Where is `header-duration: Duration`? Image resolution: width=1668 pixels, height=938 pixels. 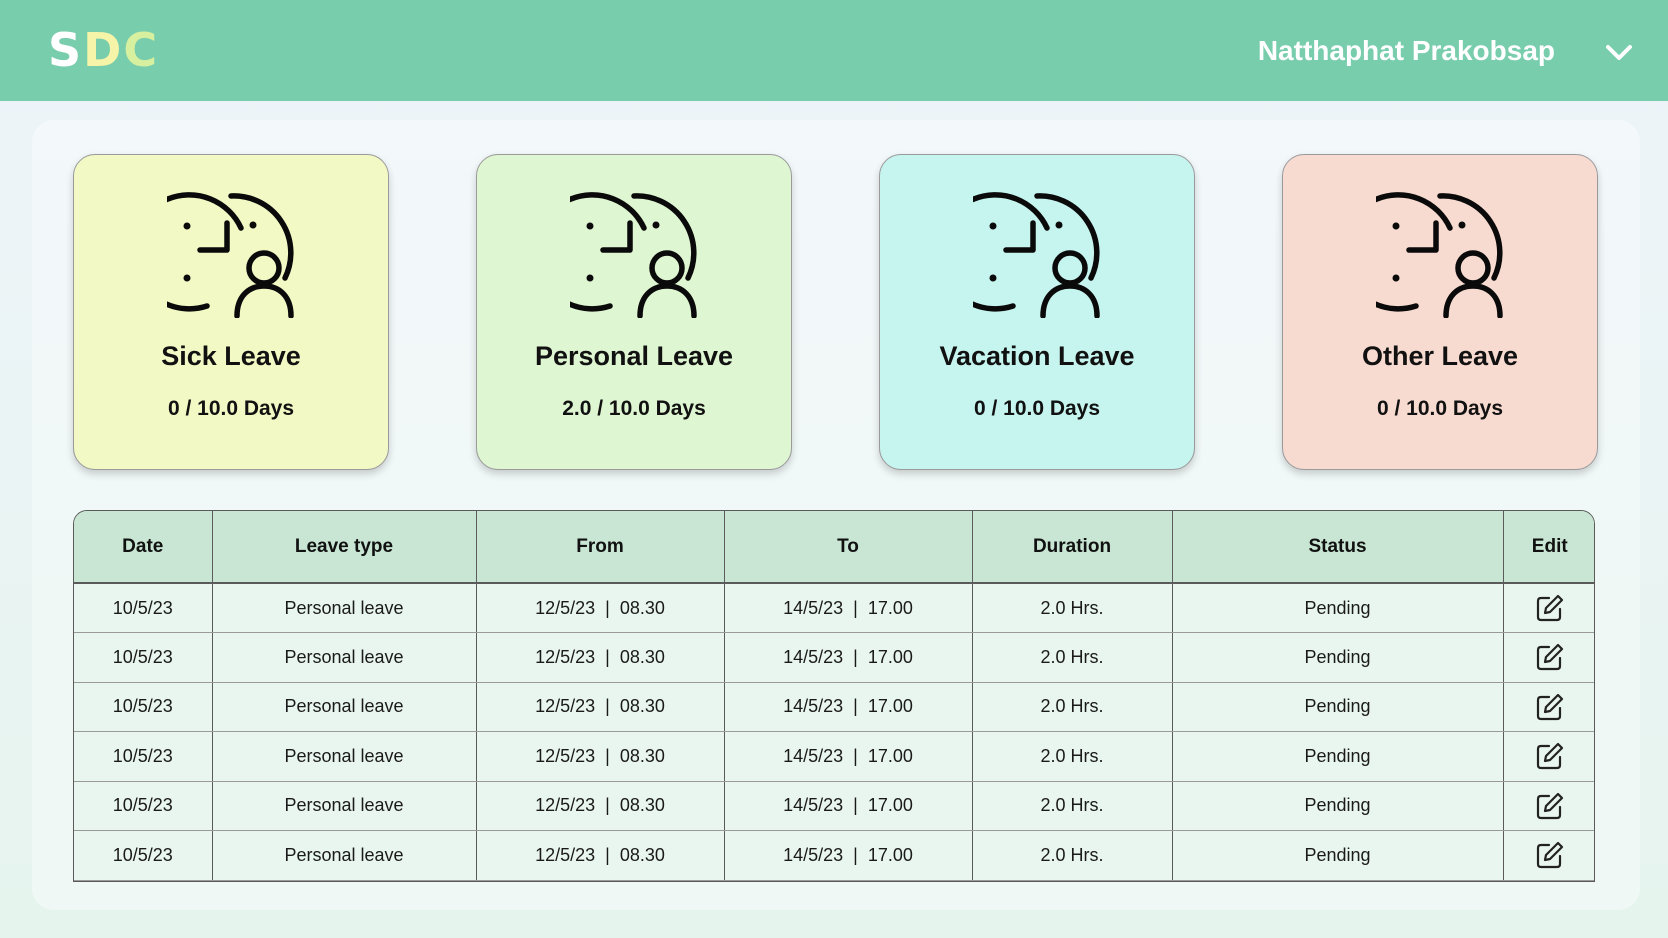 header-duration: Duration is located at coordinates (1072, 547).